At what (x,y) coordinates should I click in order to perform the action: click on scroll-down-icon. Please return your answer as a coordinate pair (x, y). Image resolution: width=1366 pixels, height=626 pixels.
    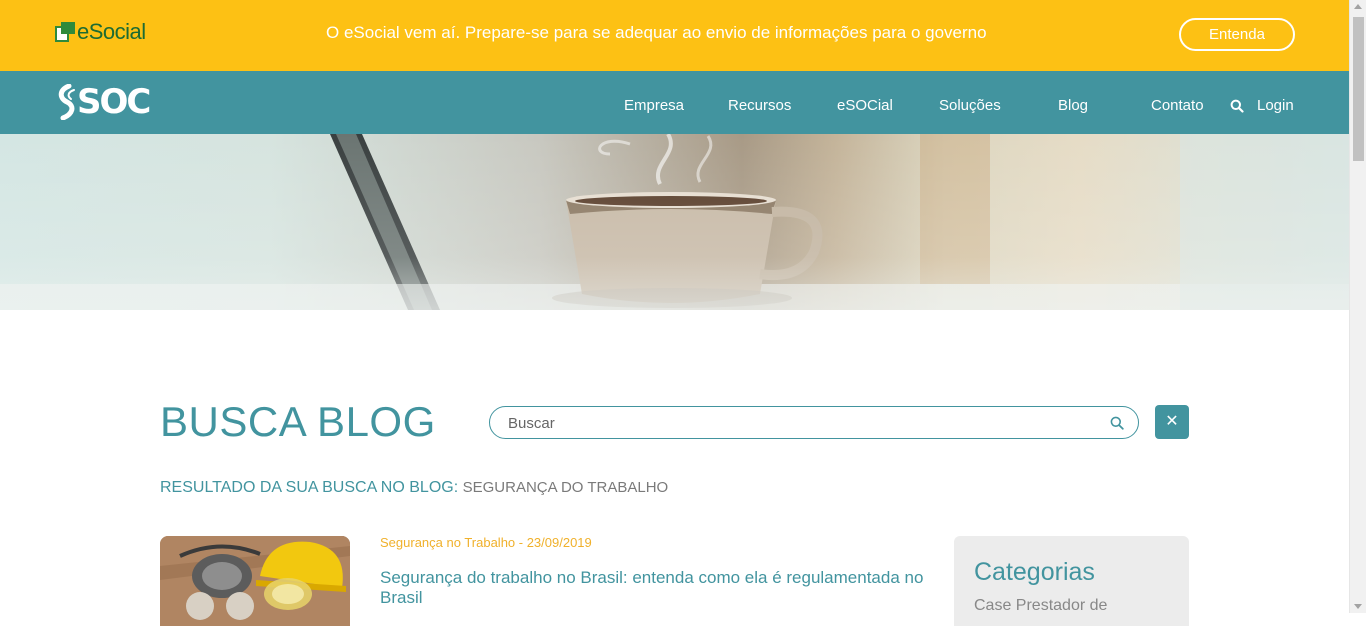
    Looking at the image, I should click on (1358, 606).